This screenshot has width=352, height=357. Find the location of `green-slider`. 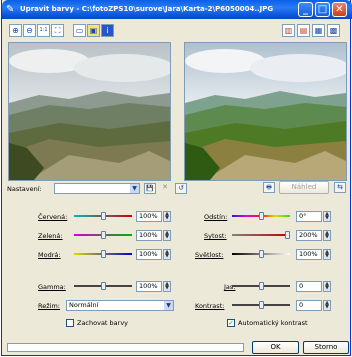

green-slider is located at coordinates (103, 235).